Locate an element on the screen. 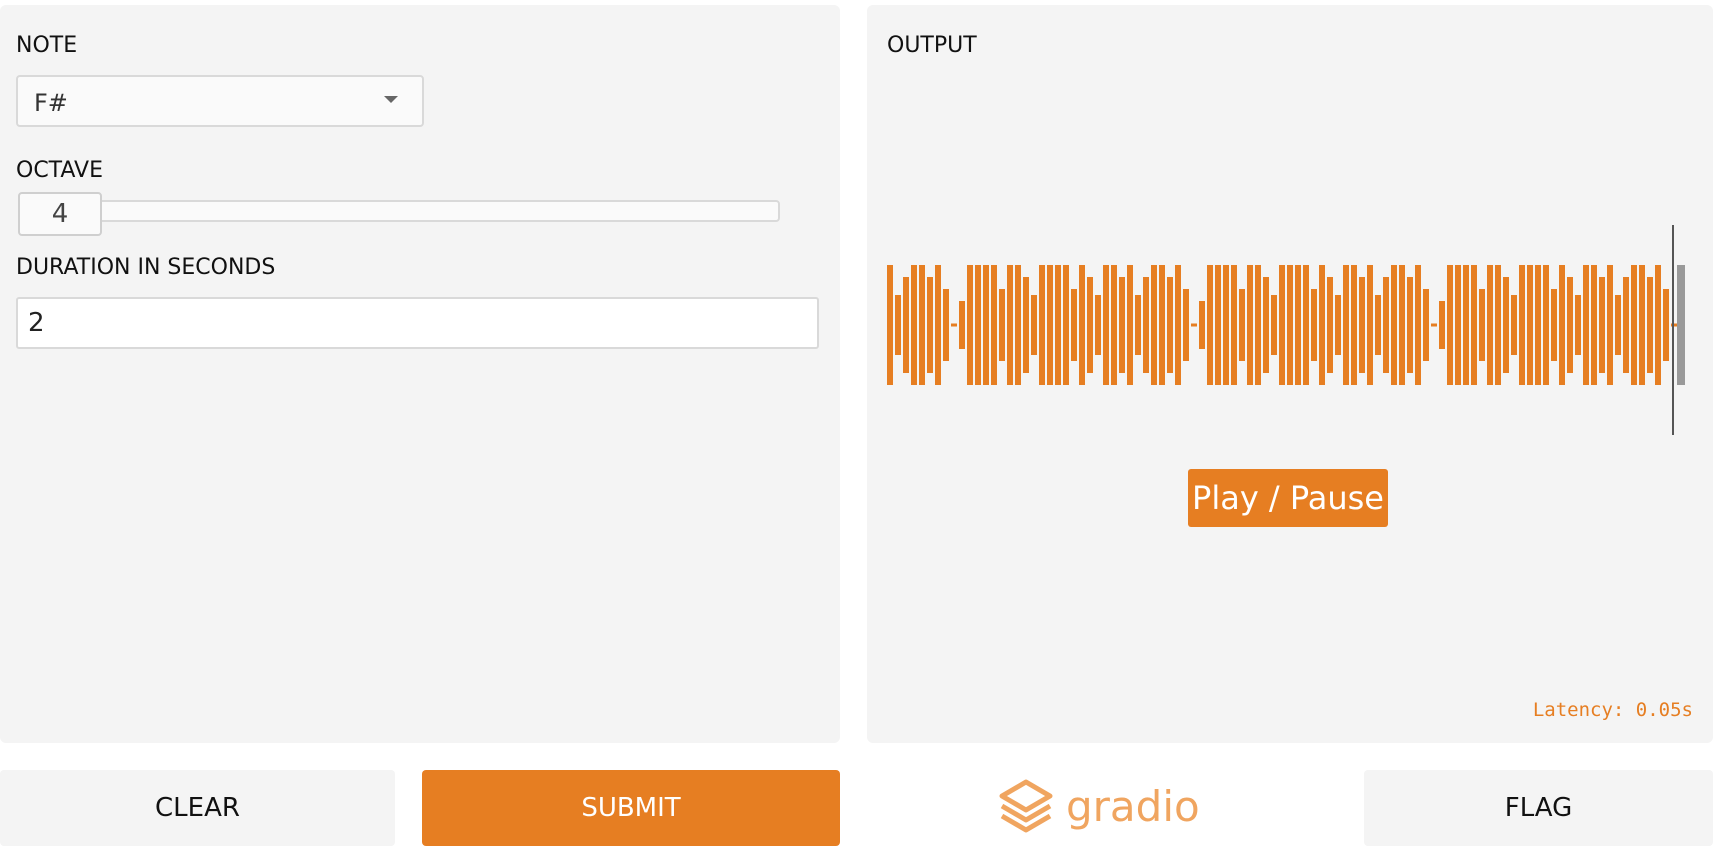 This screenshot has height=846, width=1713. duration-input: 2 is located at coordinates (417, 323).